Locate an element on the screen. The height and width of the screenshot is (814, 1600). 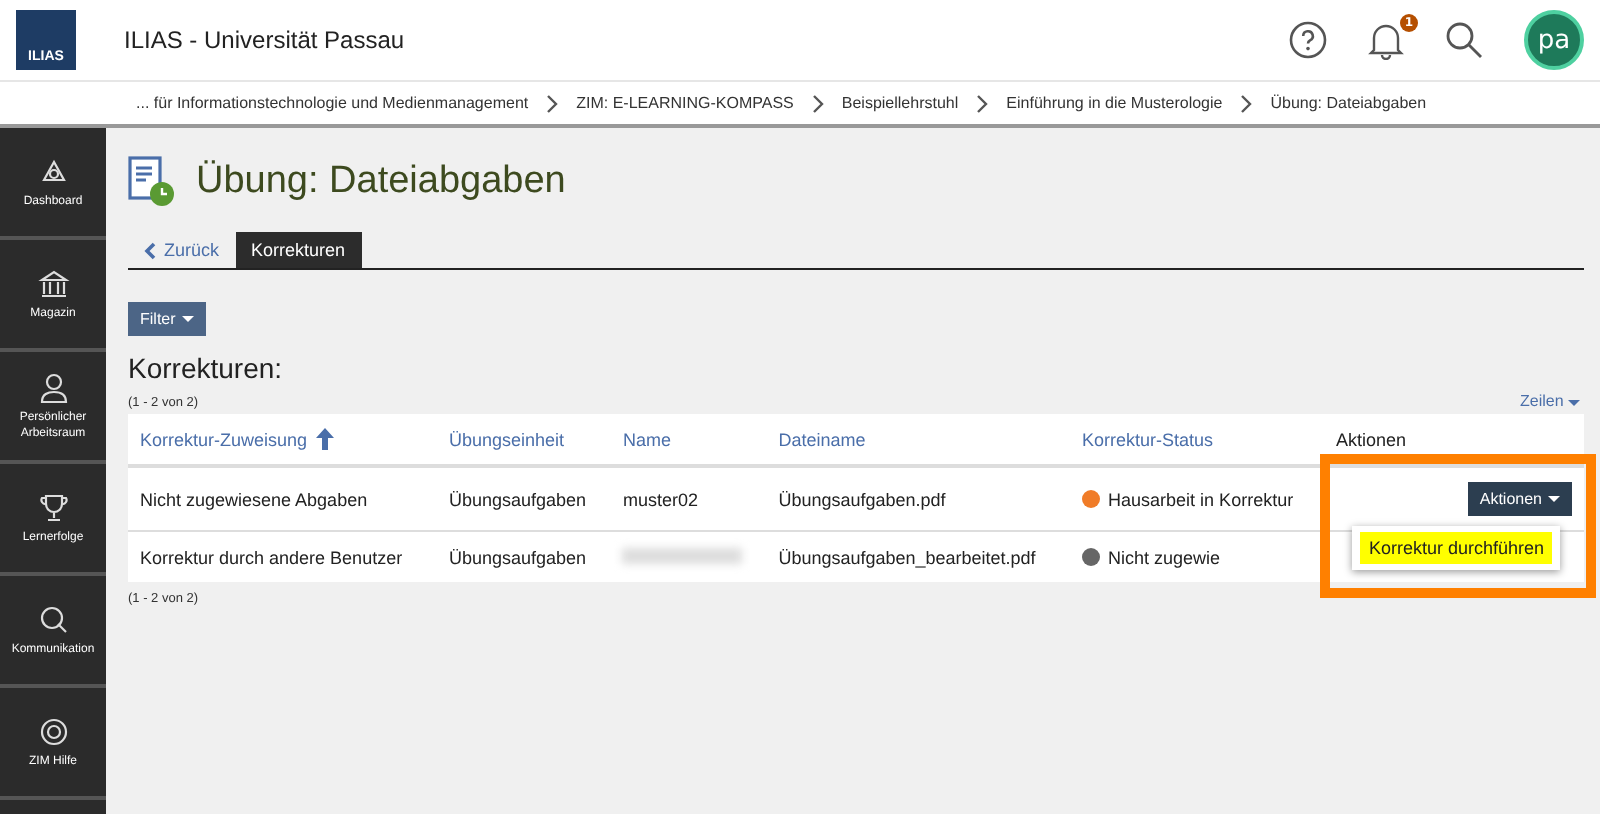
filter-button: Filter is located at coordinates (167, 319).